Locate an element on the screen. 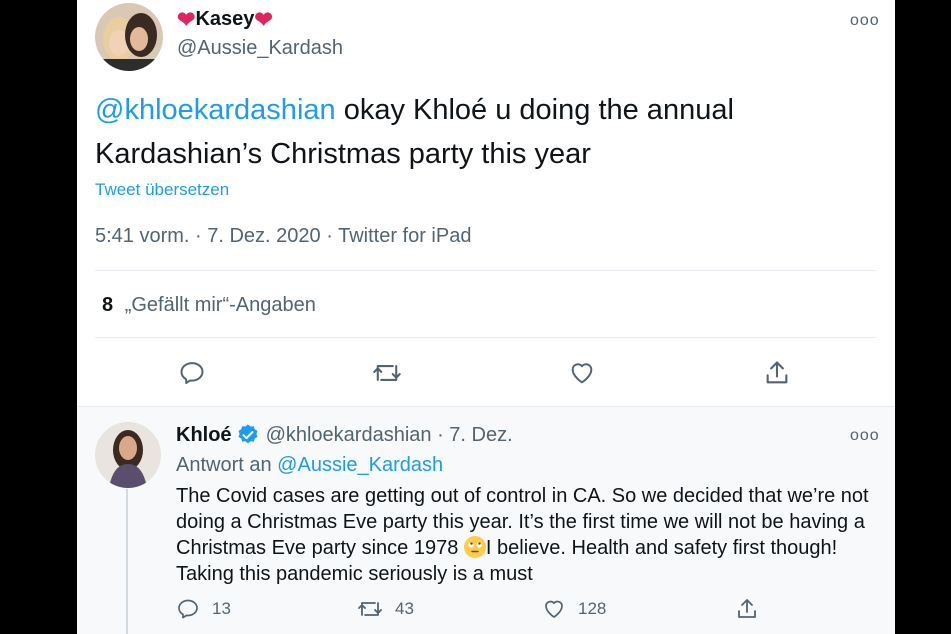 The image size is (951, 634). main-handle: @Aussie_Kardash is located at coordinates (260, 48).